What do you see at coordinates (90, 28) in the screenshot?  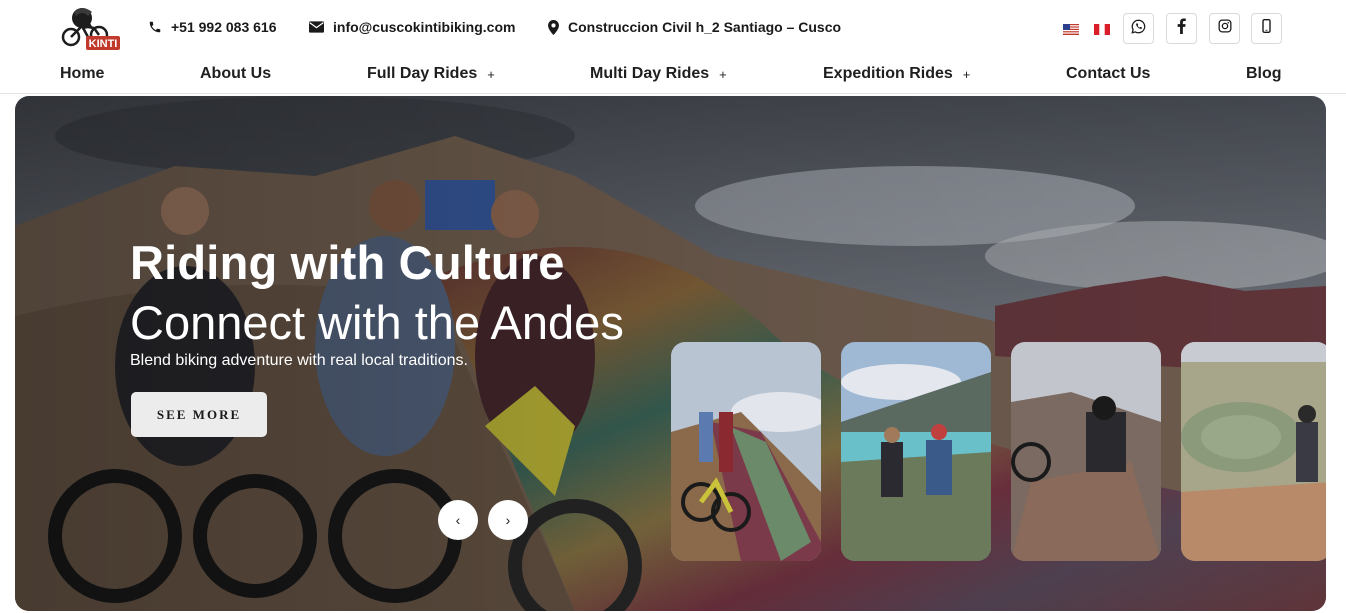 I see `site-logo: KINTI` at bounding box center [90, 28].